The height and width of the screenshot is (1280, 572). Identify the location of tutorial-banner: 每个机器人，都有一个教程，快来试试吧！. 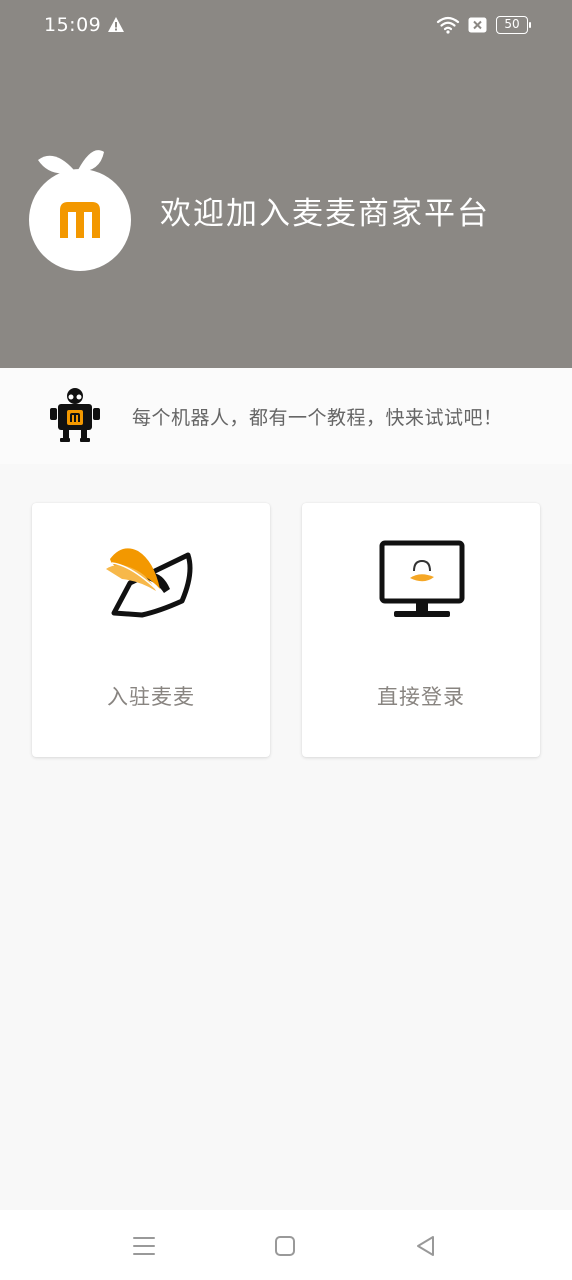
(286, 416).